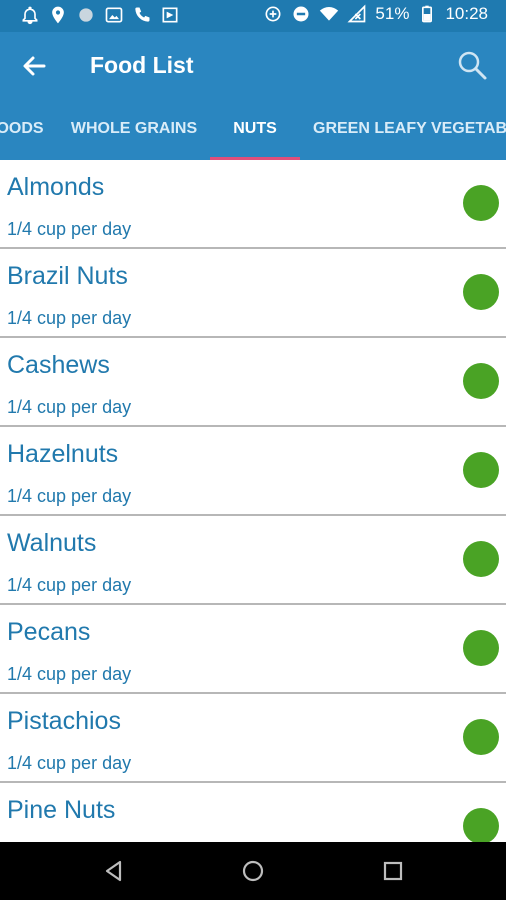  Describe the element at coordinates (253, 65) in the screenshot. I see `app-bar: Food List` at that location.